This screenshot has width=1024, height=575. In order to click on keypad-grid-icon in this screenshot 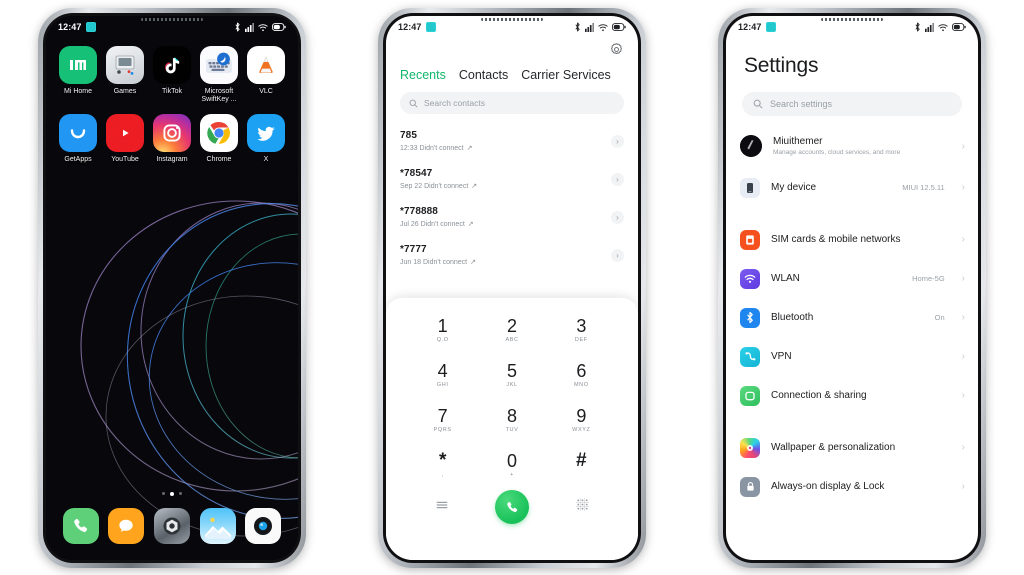, I will do `click(582, 507)`.